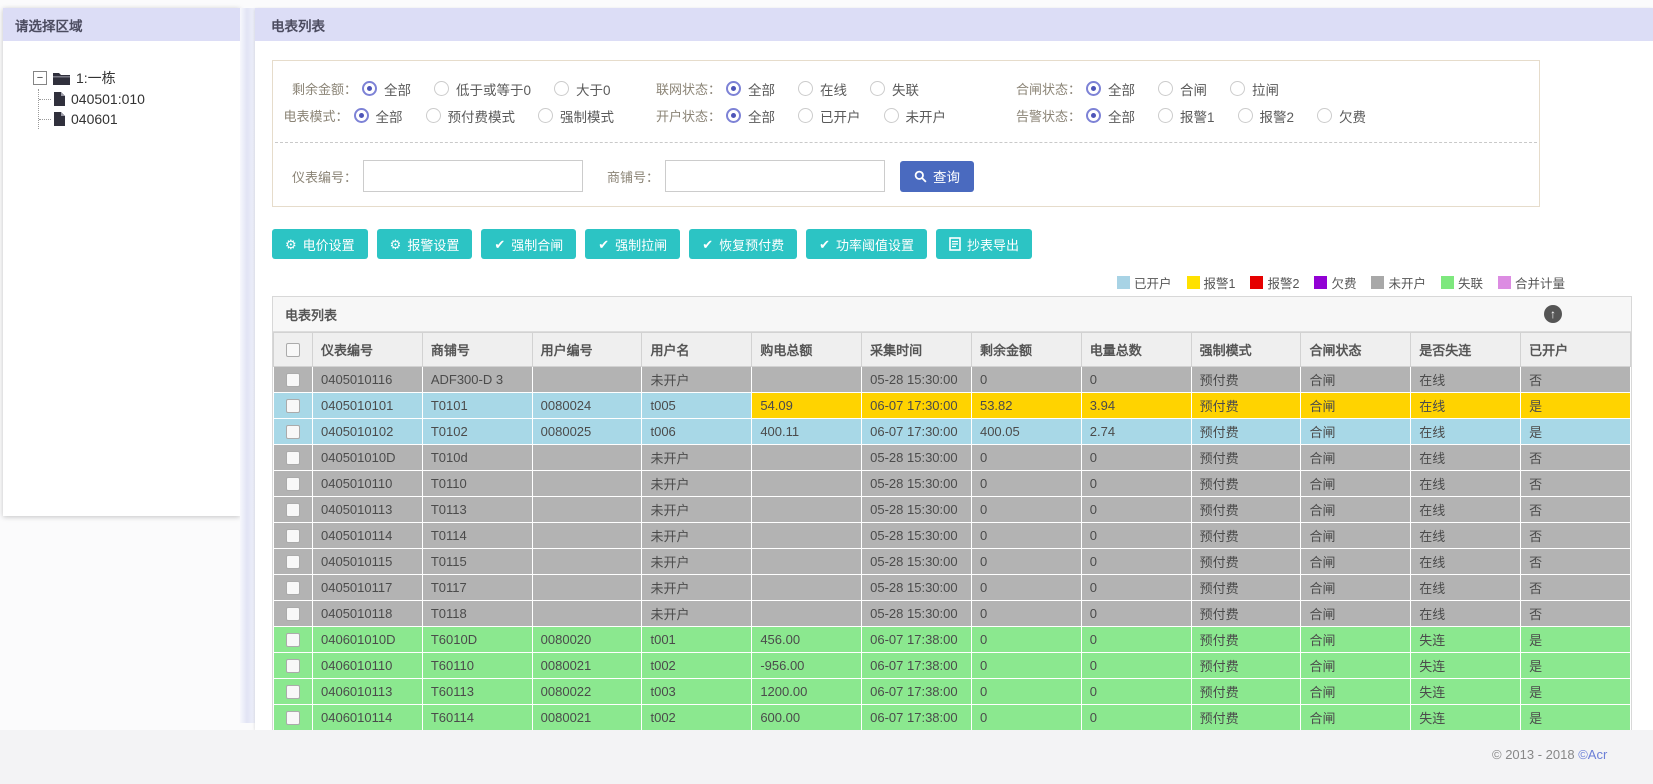 This screenshot has width=1653, height=784. I want to click on radio-option: 已开户, so click(829, 116).